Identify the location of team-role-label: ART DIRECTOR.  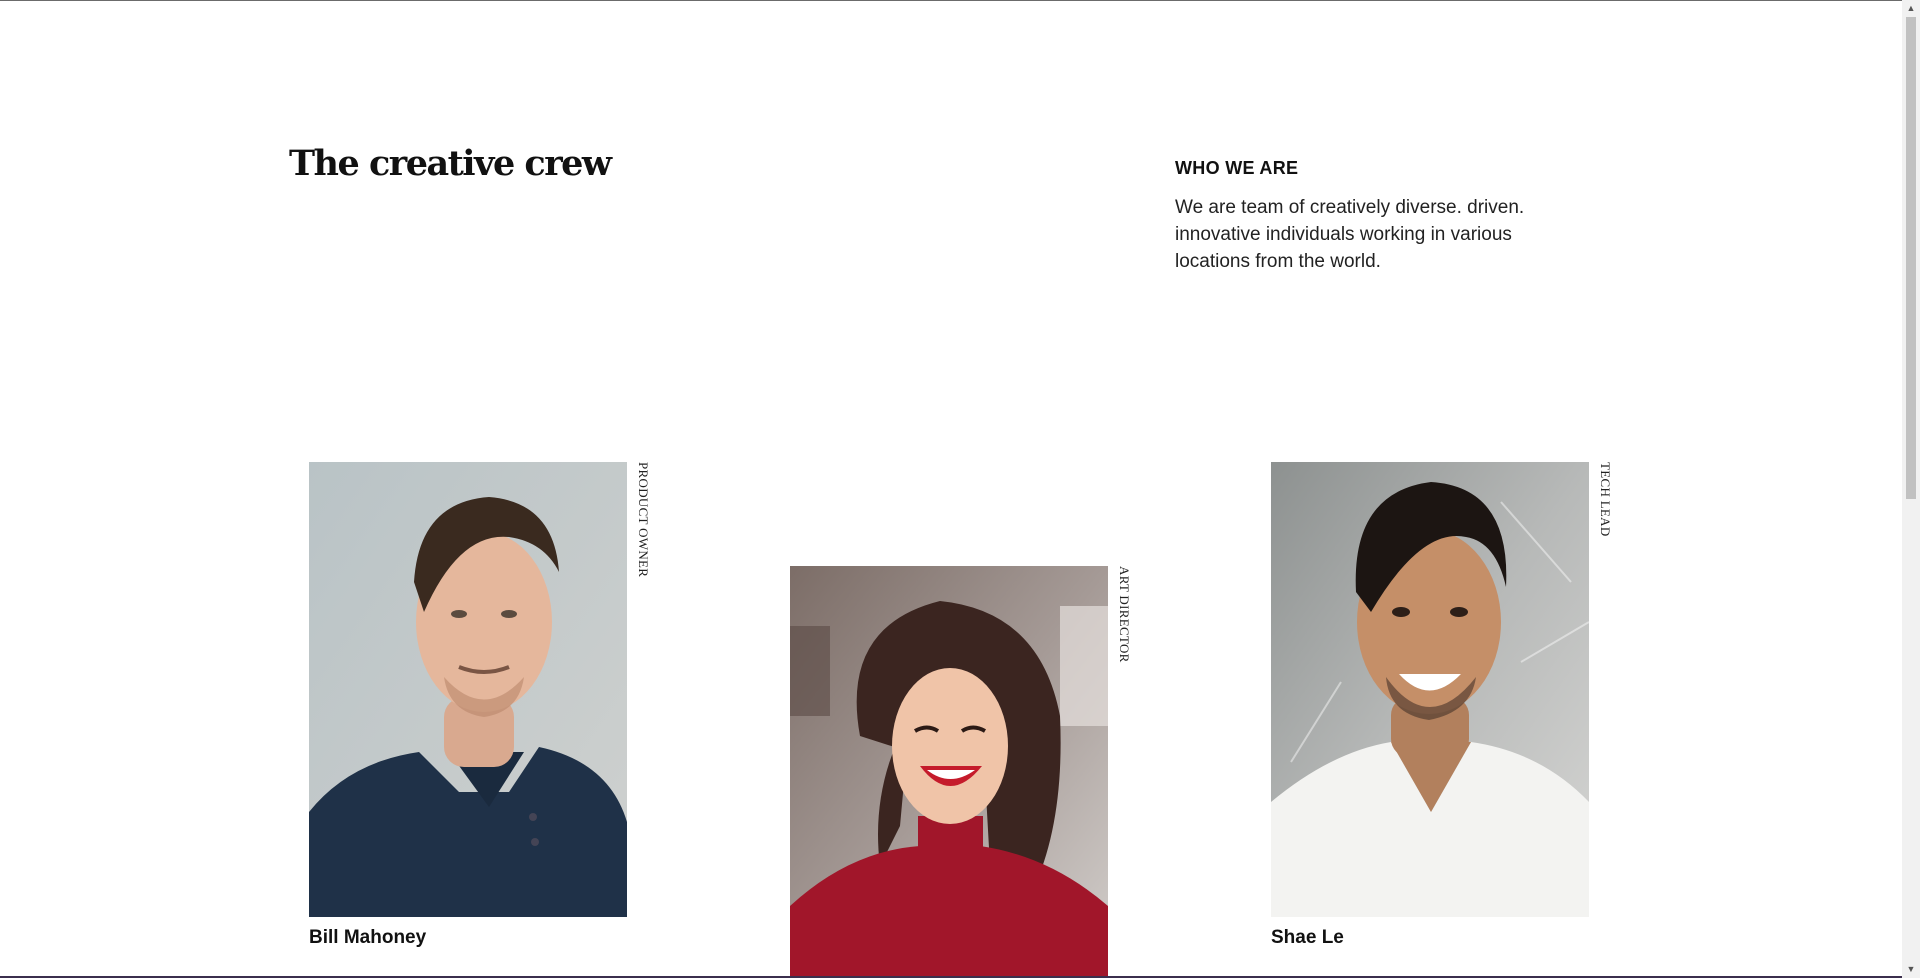
(1124, 614).